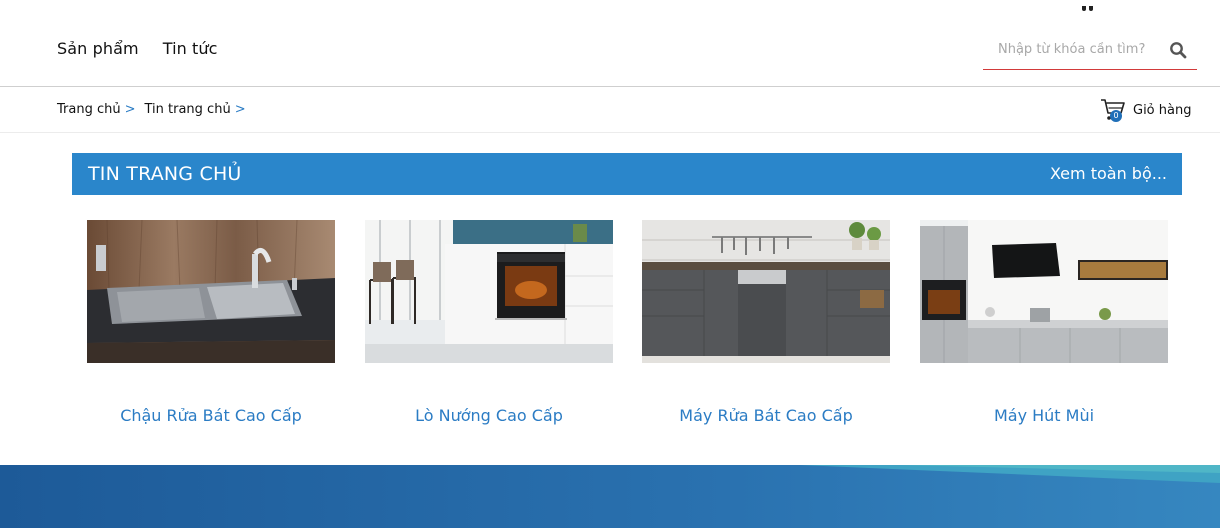 The height and width of the screenshot is (528, 1220). What do you see at coordinates (165, 174) in the screenshot?
I see `section-title: TIN TRANG CHỦ` at bounding box center [165, 174].